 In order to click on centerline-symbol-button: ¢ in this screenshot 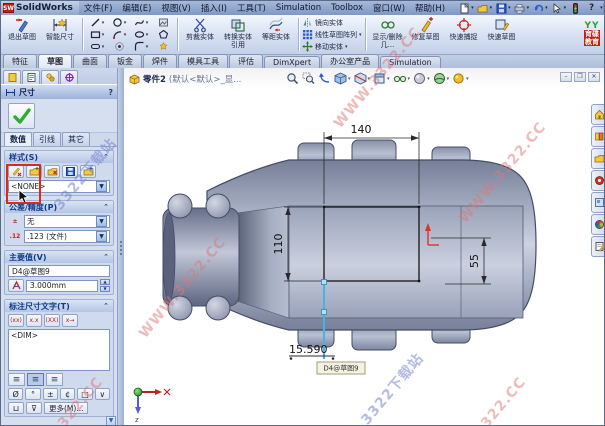, I will do `click(67, 394)`.